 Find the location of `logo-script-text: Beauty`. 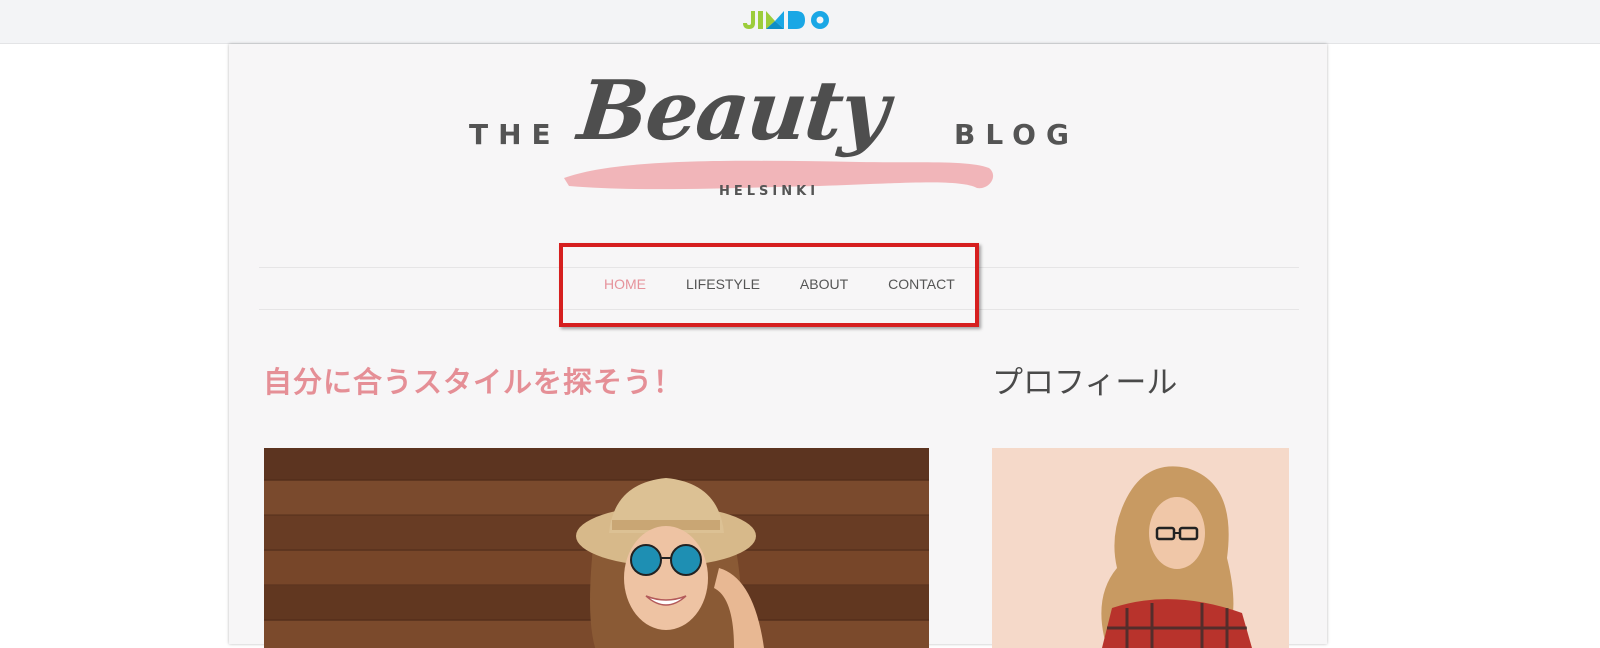

logo-script-text: Beauty is located at coordinates (732, 111).